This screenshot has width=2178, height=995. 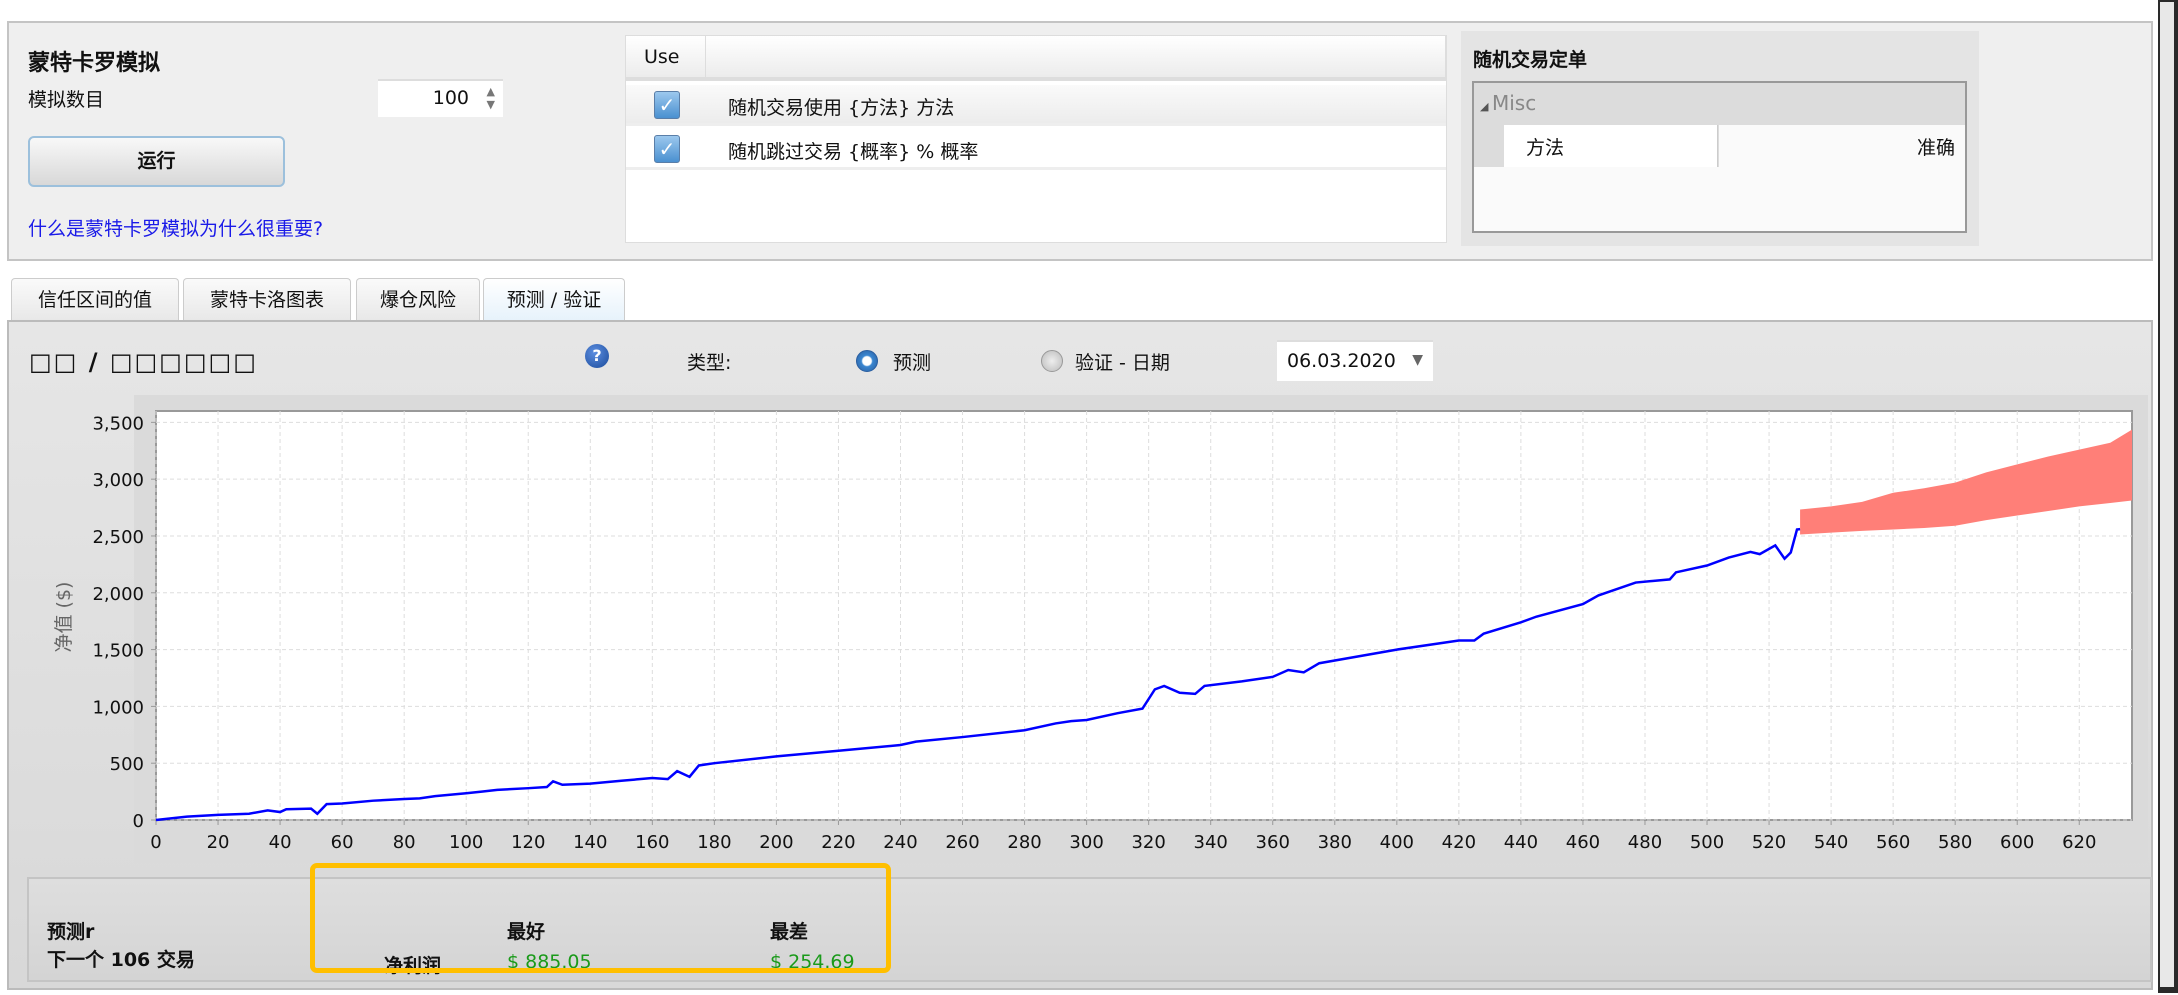 What do you see at coordinates (1024, 842) in the screenshot?
I see `x-tick-label: 280` at bounding box center [1024, 842].